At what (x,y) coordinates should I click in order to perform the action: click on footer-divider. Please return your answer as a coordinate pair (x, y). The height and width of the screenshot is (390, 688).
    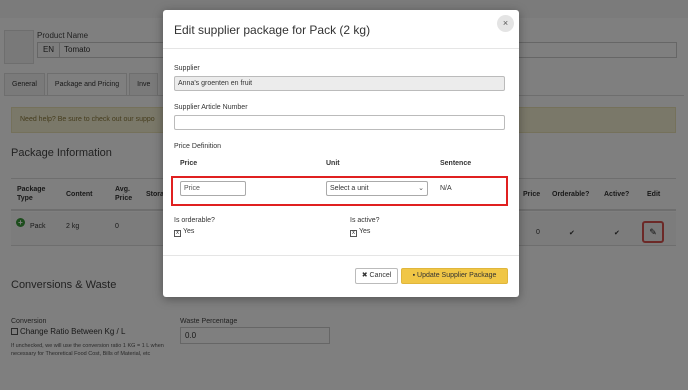
    Looking at the image, I should click on (341, 255).